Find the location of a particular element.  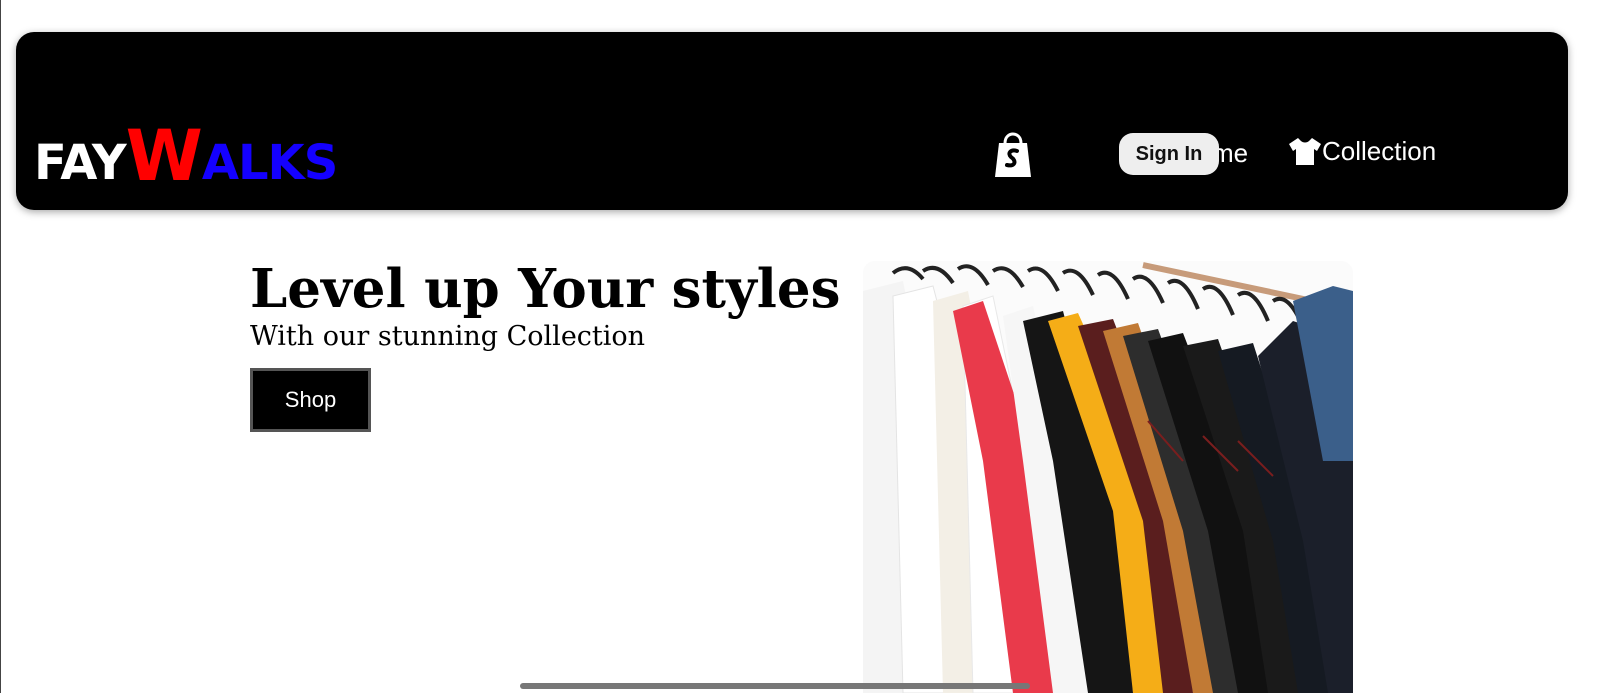

sign-in-button: Sign In is located at coordinates (1169, 154).